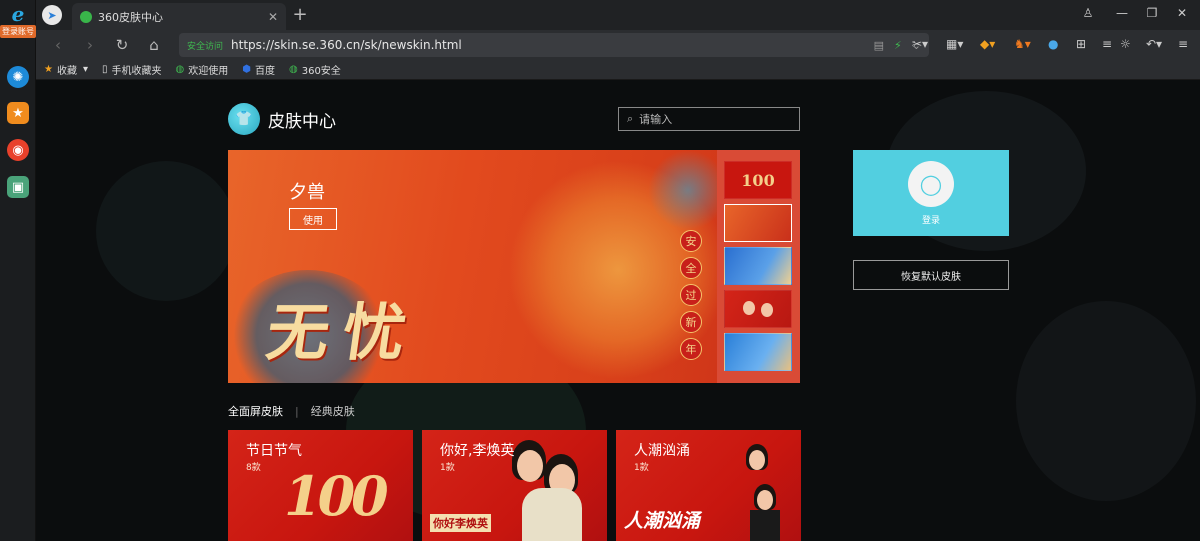 The width and height of the screenshot is (1200, 541). What do you see at coordinates (1122, 13) in the screenshot?
I see `minimize-icon: —` at bounding box center [1122, 13].